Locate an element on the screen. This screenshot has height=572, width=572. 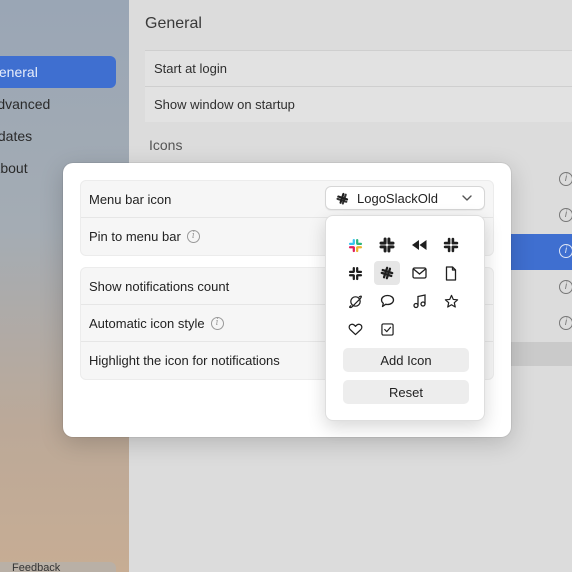
select-value: LogoSlackOld is located at coordinates (397, 198).